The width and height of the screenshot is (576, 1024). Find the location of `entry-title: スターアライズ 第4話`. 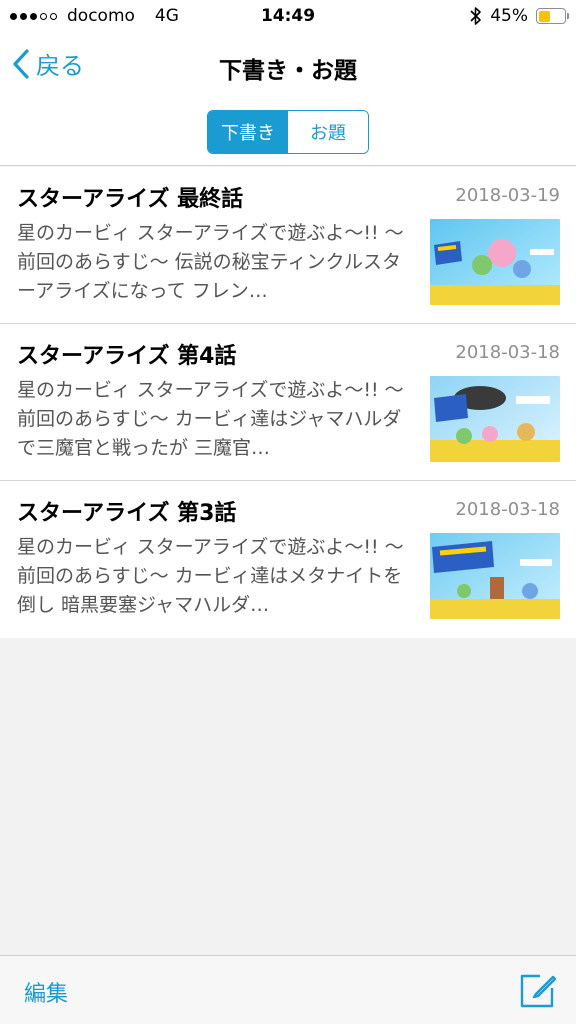

entry-title: スターアライズ 第4話 is located at coordinates (127, 356).